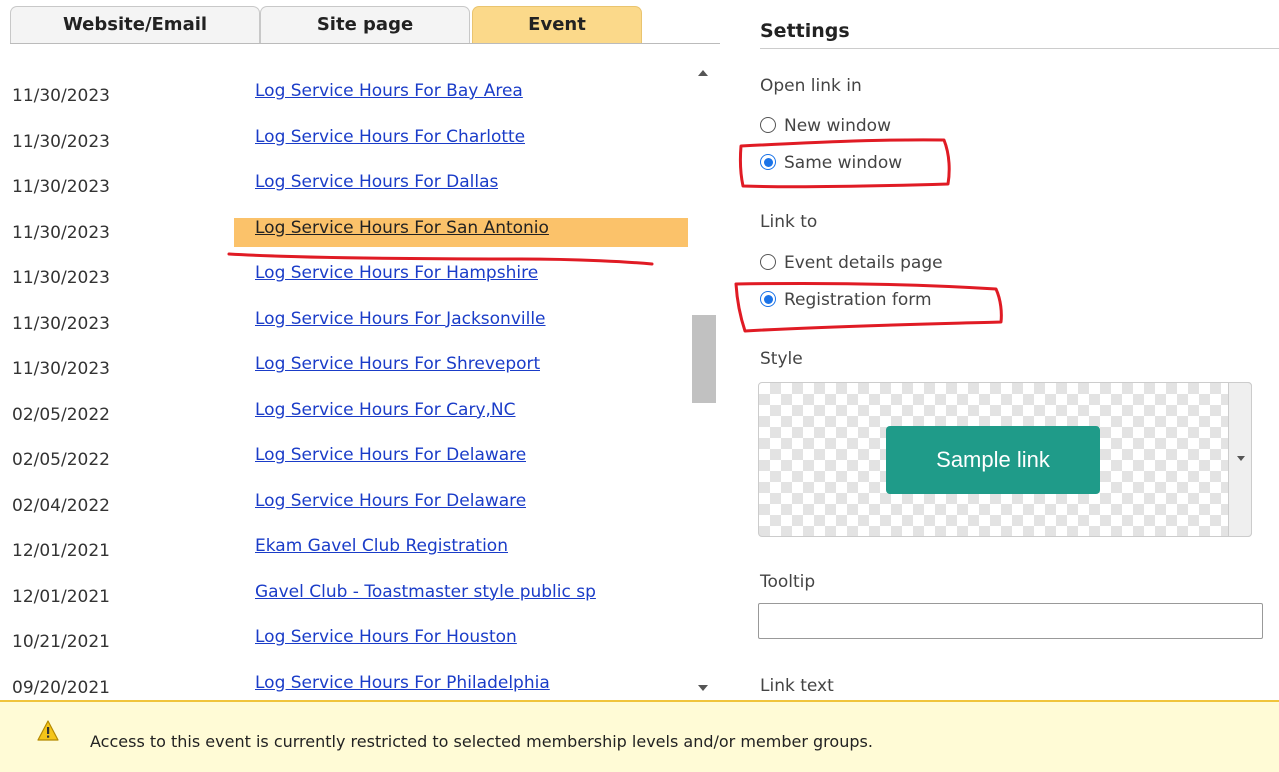 The height and width of the screenshot is (772, 1279). What do you see at coordinates (61, 687) in the screenshot?
I see `event-date: 09/20/2021` at bounding box center [61, 687].